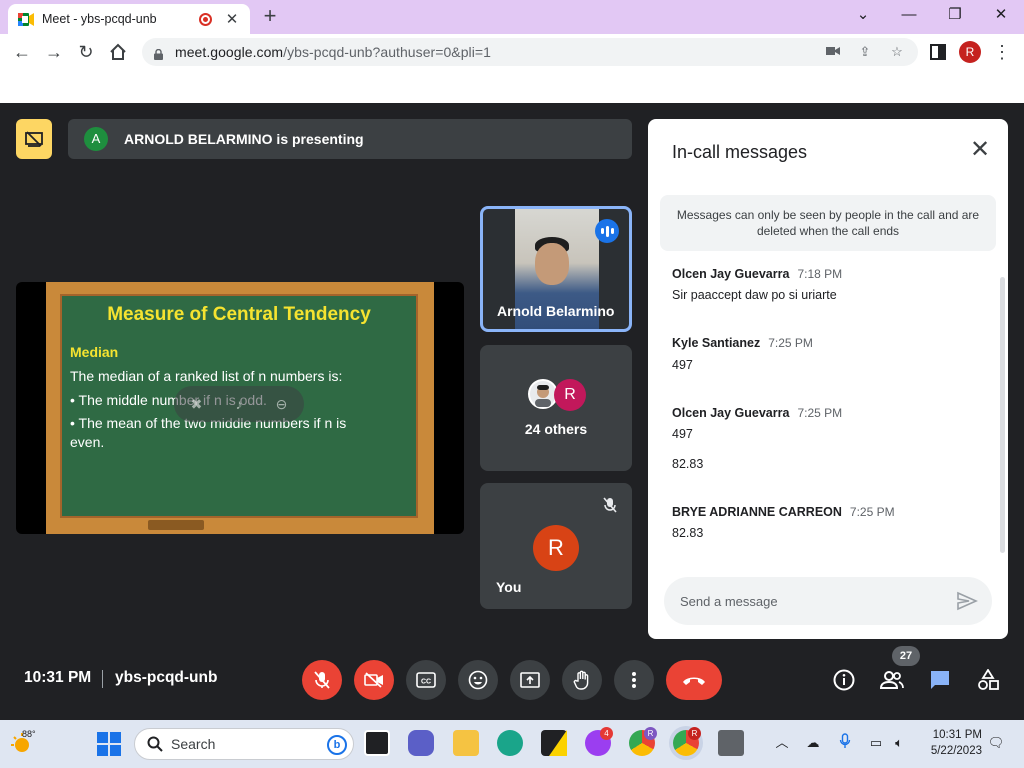  I want to click on emoji-icon, so click(478, 680).